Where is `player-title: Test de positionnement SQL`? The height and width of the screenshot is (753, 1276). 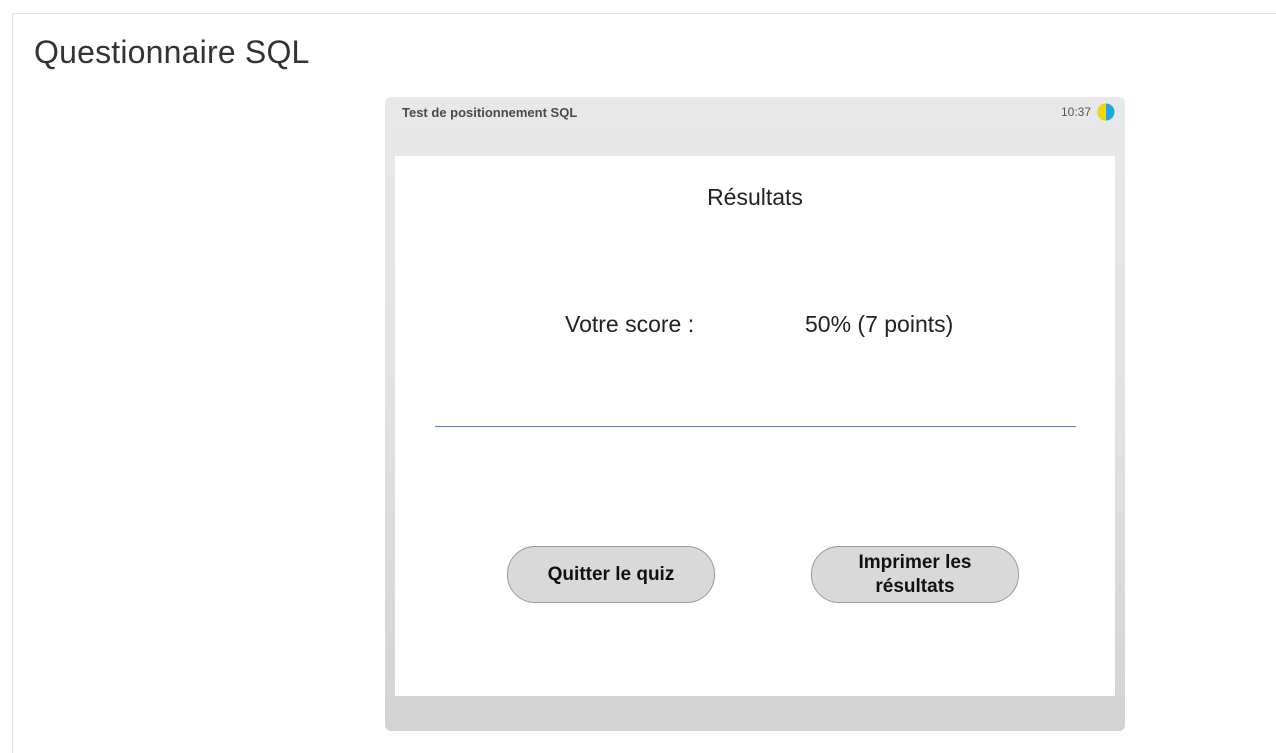
player-title: Test de positionnement SQL is located at coordinates (490, 112).